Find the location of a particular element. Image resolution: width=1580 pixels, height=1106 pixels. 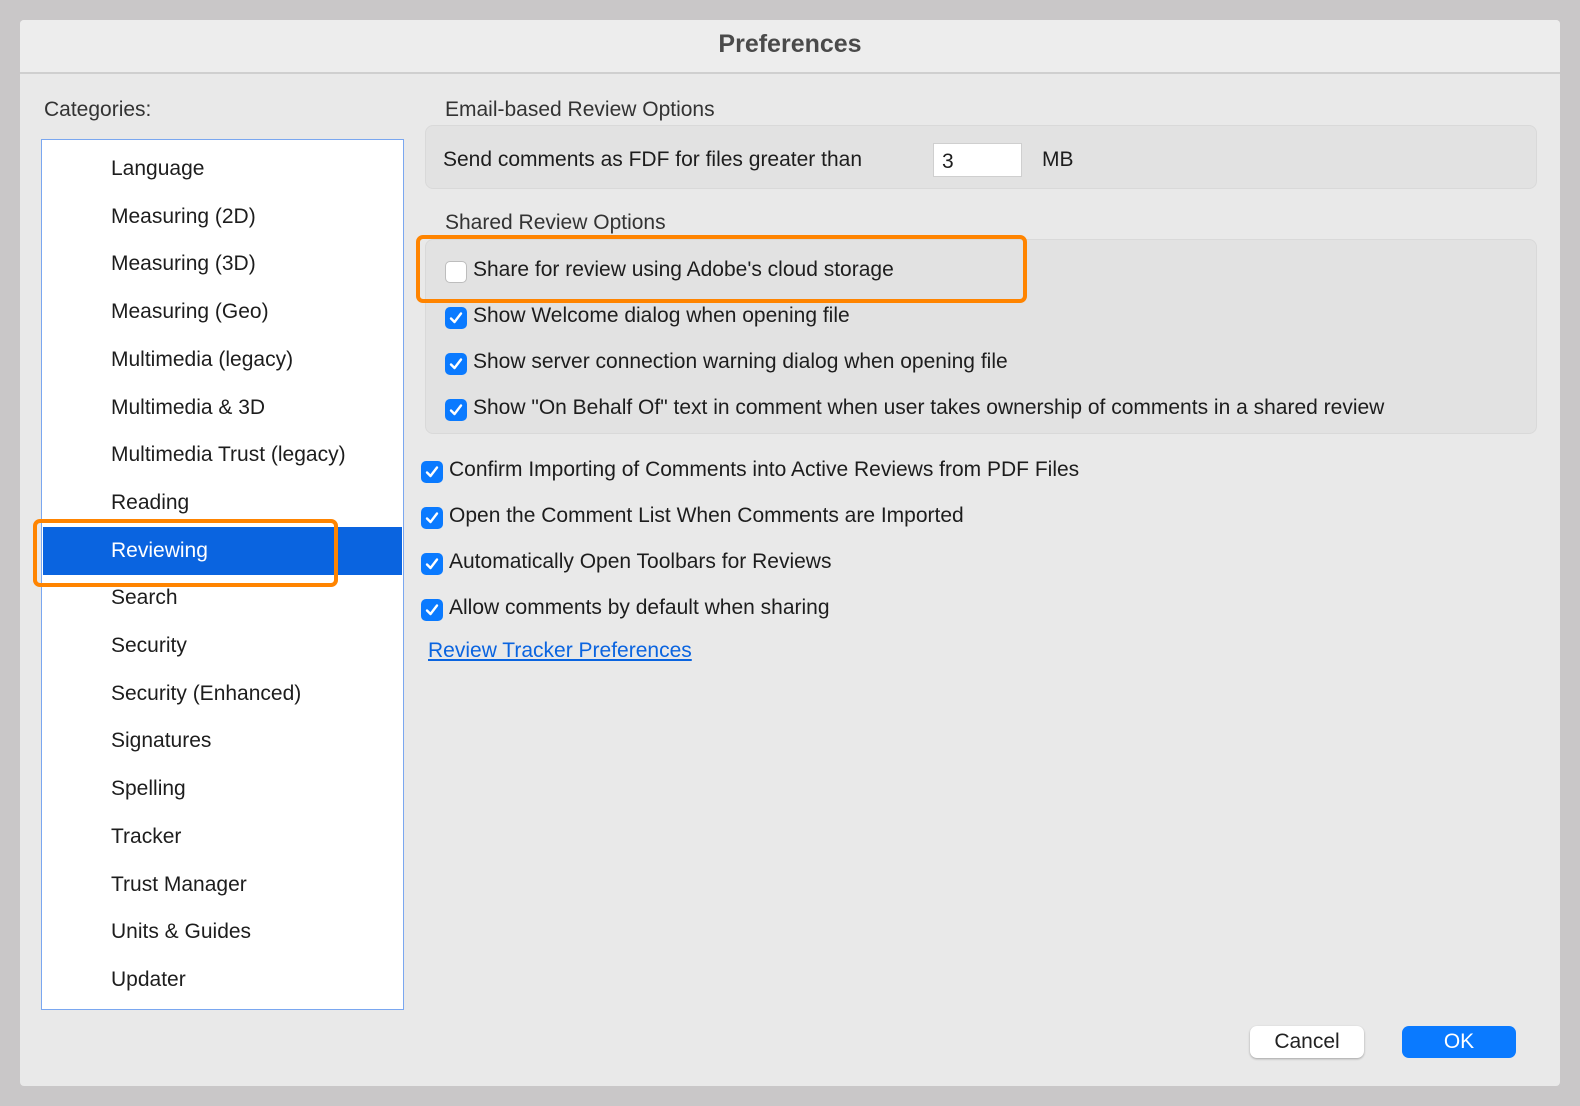

category-item: Signatures is located at coordinates (222, 741).